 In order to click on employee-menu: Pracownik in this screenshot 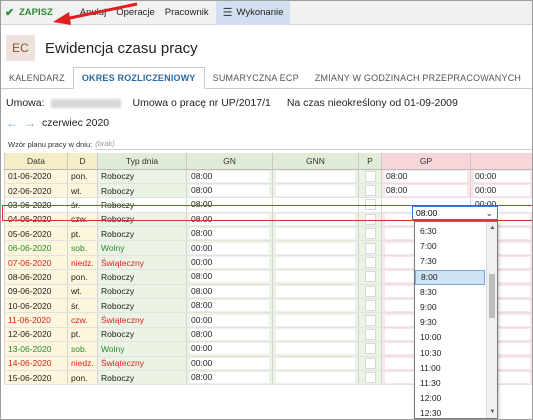, I will do `click(187, 13)`.